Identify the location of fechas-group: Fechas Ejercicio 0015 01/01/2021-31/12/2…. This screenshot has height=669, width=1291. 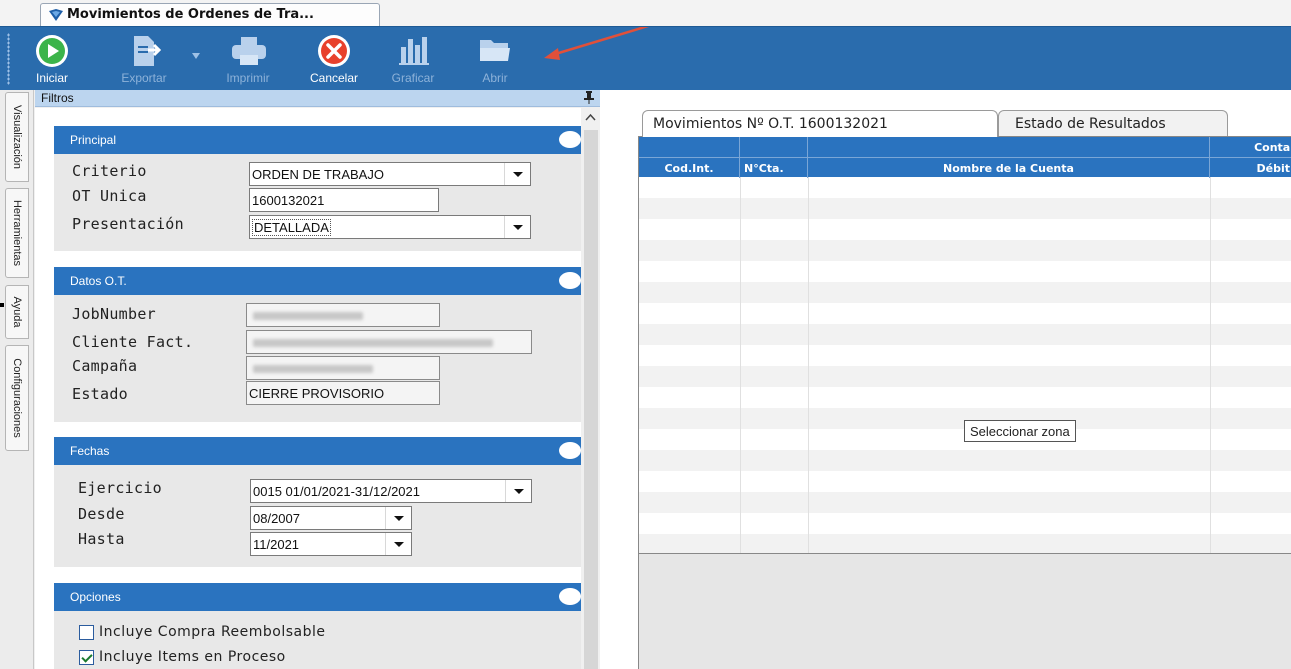
(317, 502).